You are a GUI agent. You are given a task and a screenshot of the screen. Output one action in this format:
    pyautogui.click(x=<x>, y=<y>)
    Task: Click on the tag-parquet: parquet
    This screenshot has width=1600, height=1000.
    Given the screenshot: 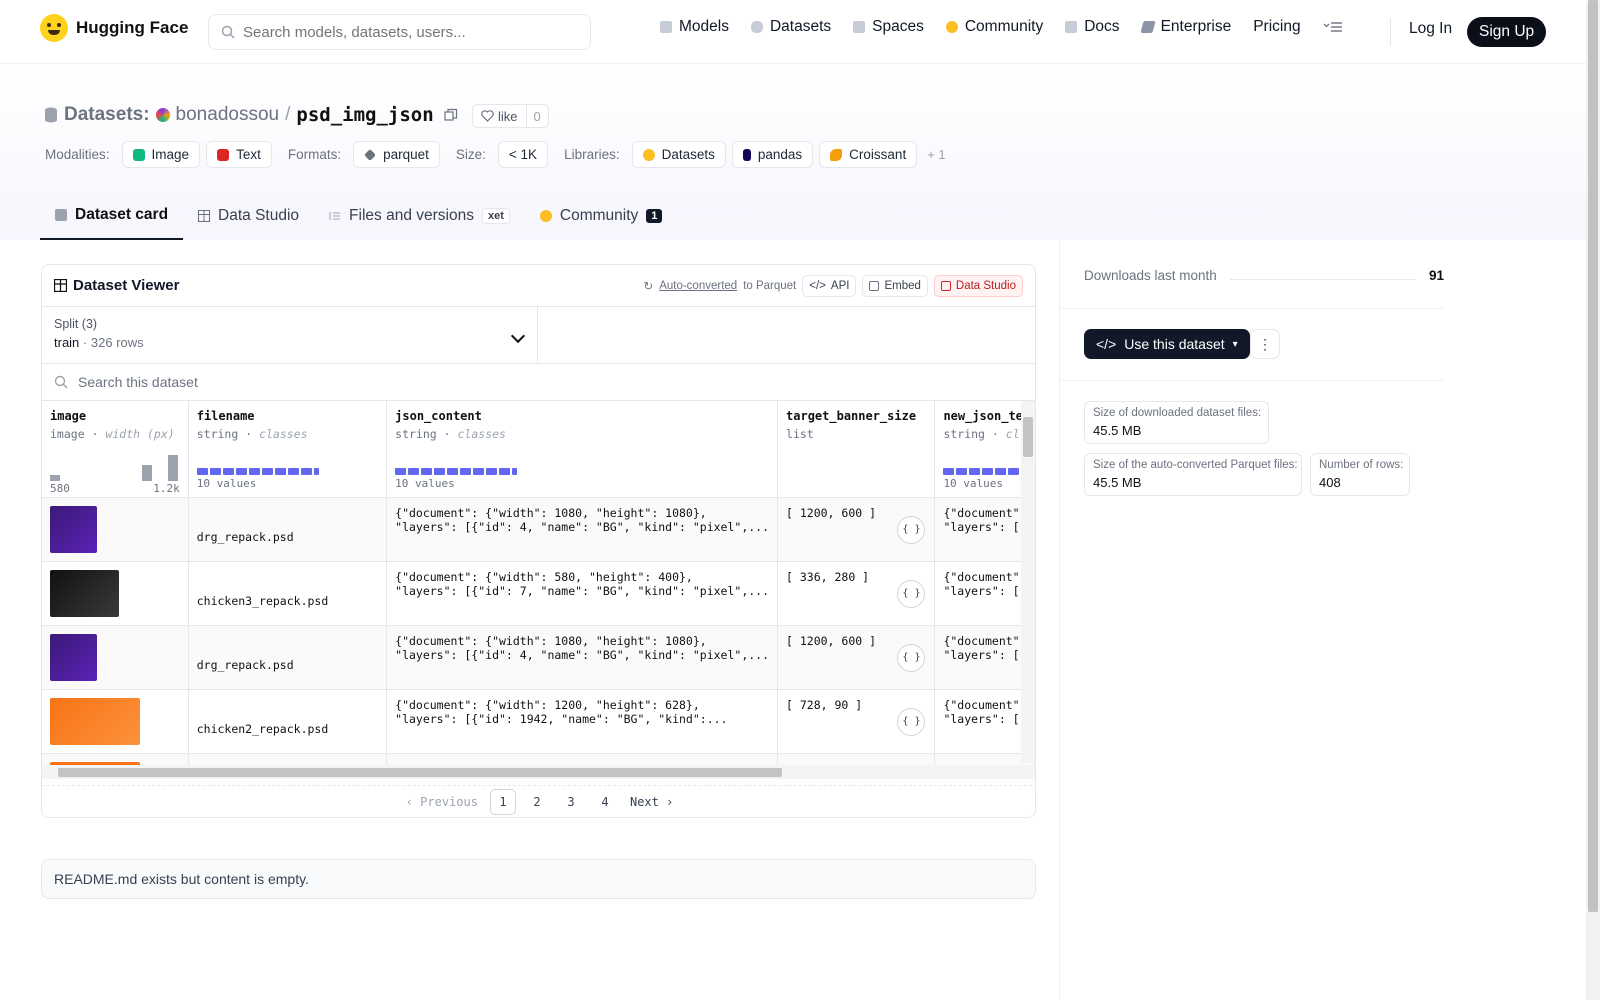 What is the action you would take?
    pyautogui.click(x=396, y=154)
    